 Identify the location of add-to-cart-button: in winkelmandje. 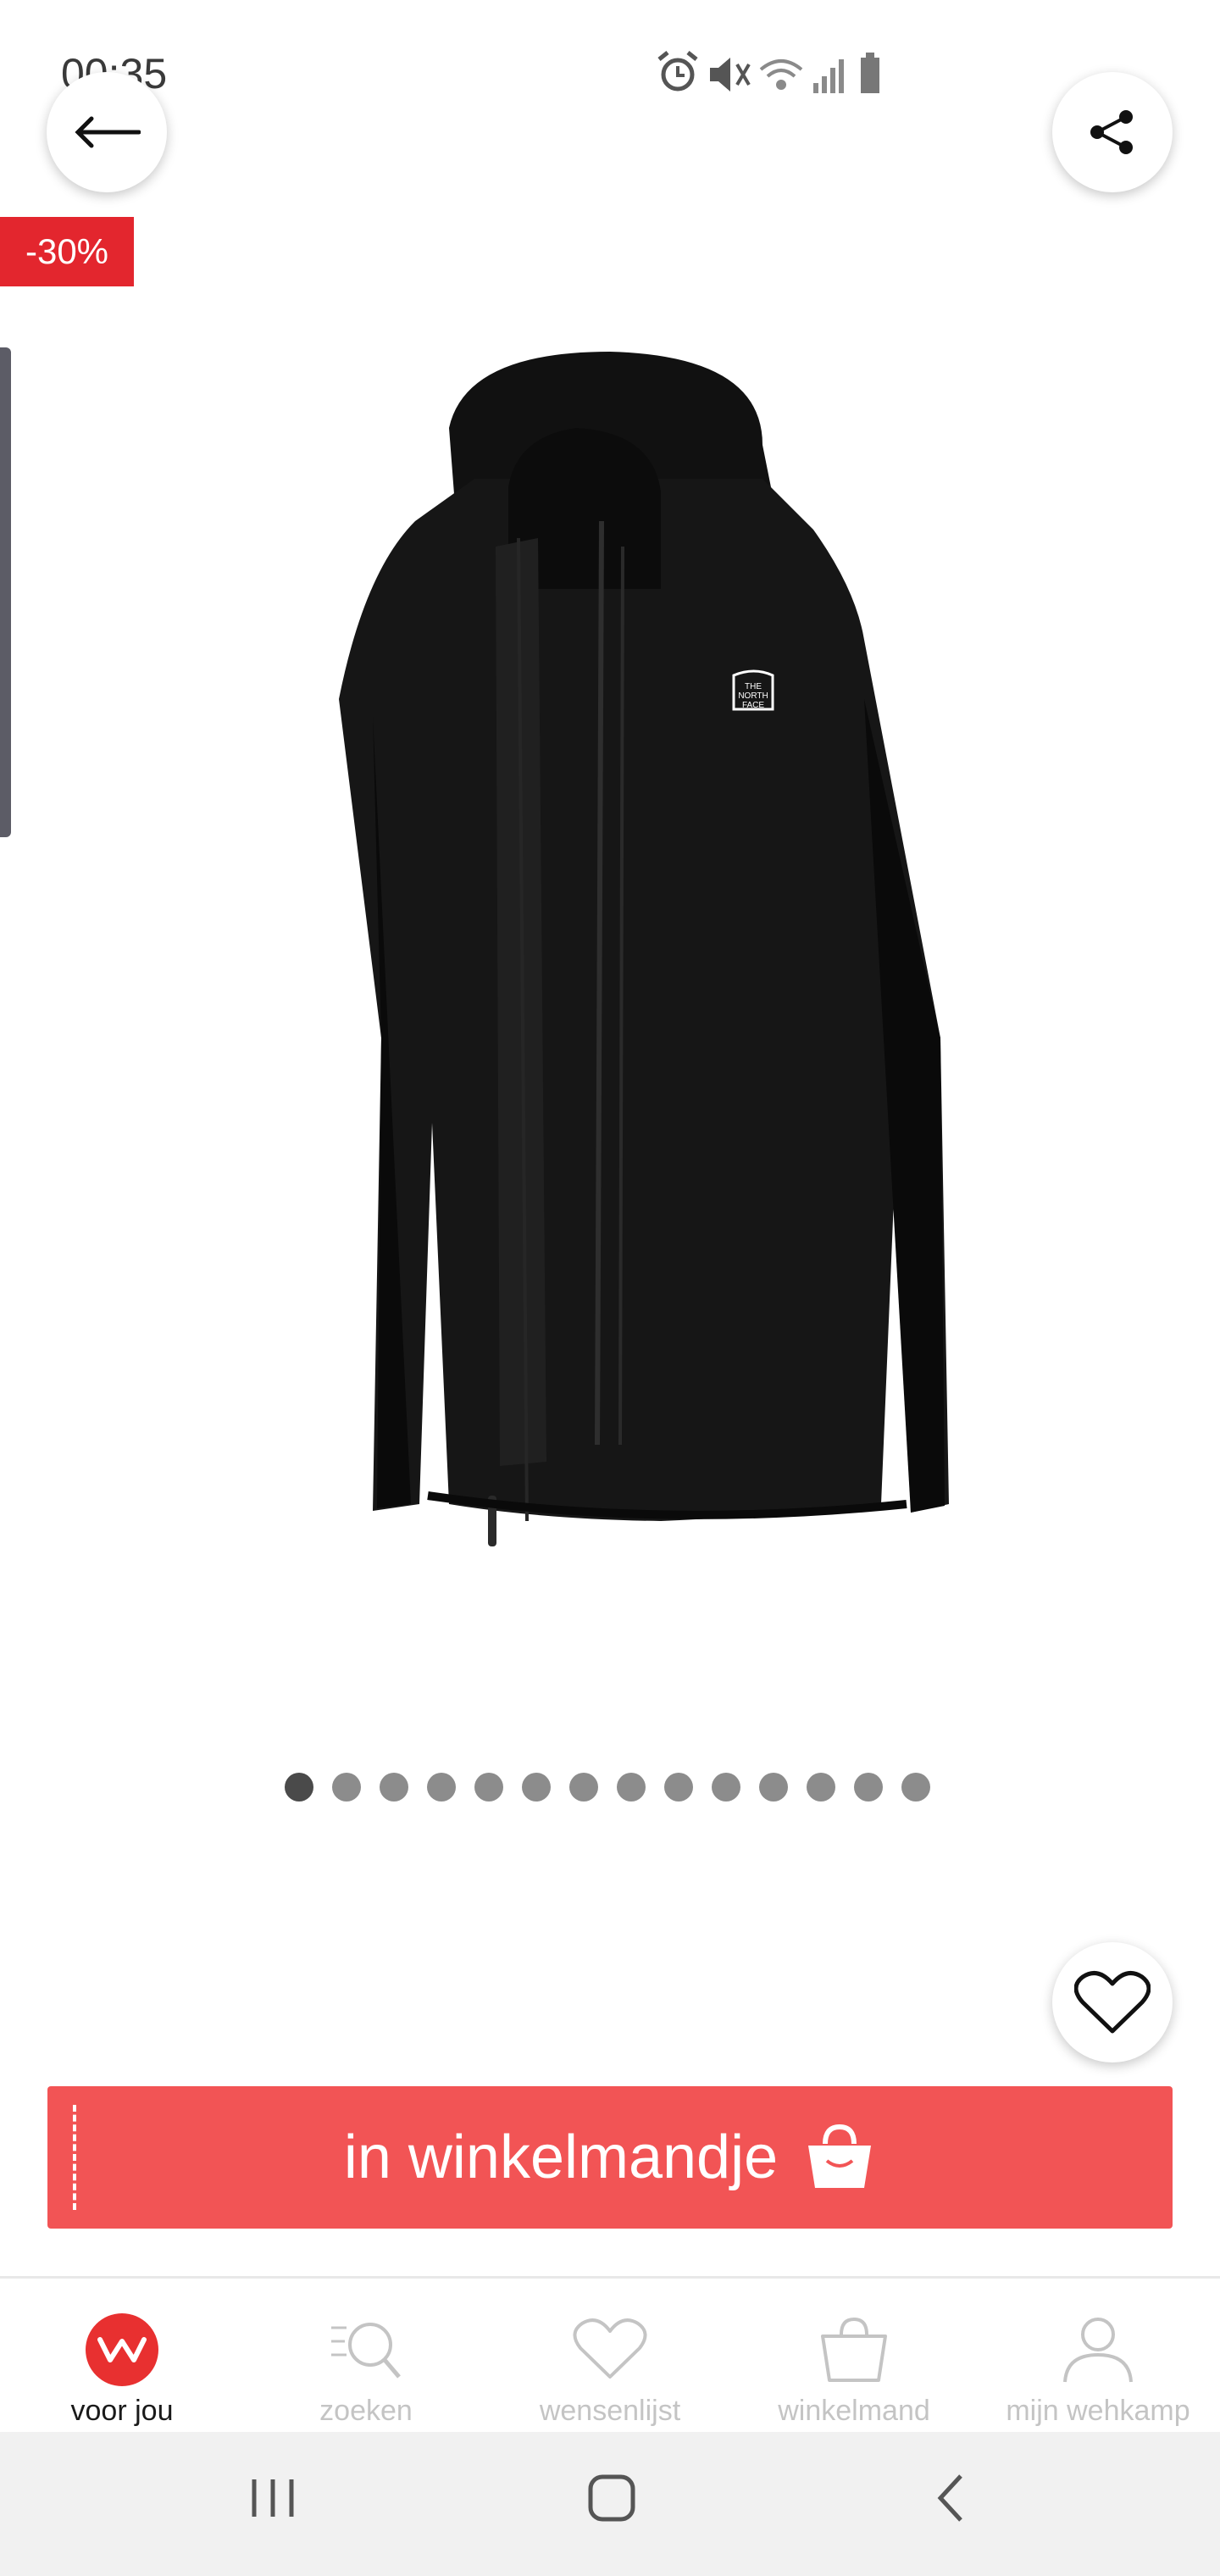
(610, 2157).